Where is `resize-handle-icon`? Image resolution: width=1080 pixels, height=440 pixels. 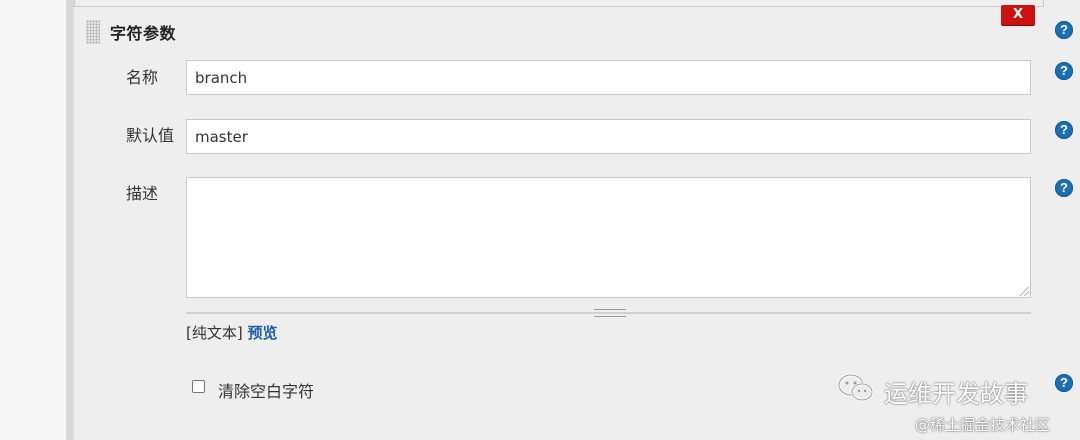 resize-handle-icon is located at coordinates (610, 313).